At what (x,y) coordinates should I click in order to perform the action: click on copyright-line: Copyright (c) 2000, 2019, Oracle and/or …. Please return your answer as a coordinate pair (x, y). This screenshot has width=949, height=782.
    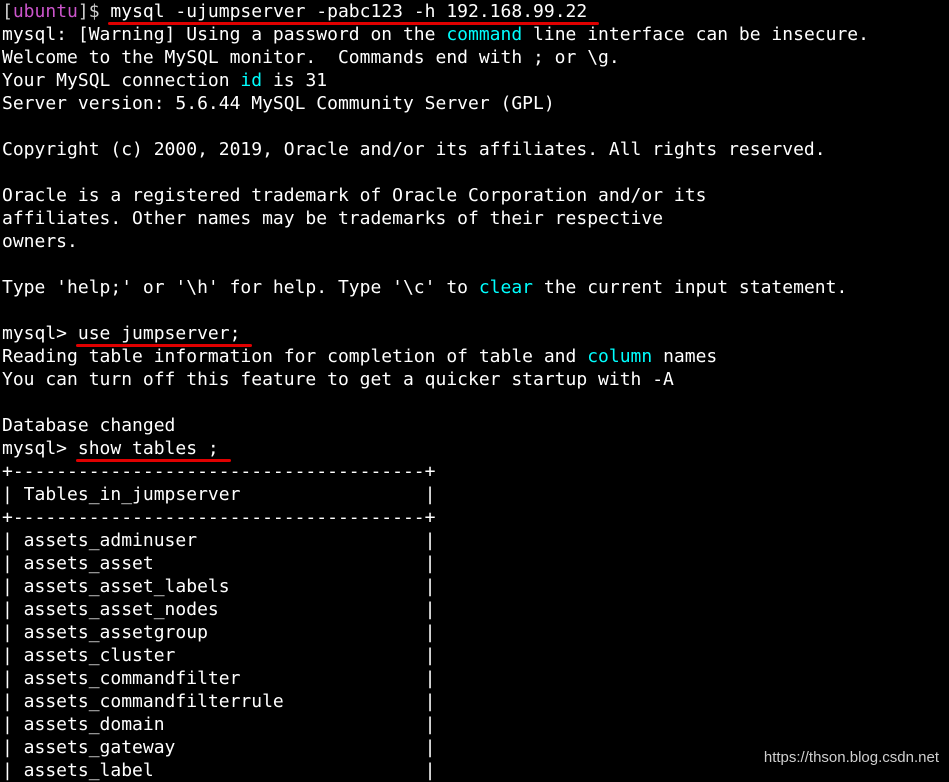
    Looking at the image, I should click on (414, 149).